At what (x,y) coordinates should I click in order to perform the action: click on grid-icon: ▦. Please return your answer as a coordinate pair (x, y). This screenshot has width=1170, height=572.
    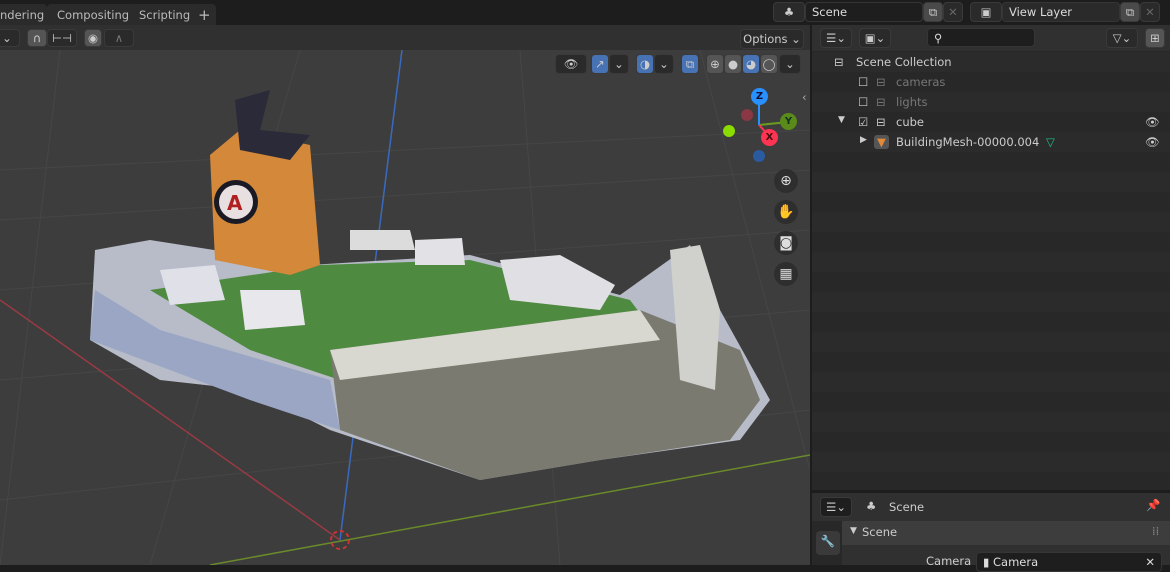
    Looking at the image, I should click on (786, 274).